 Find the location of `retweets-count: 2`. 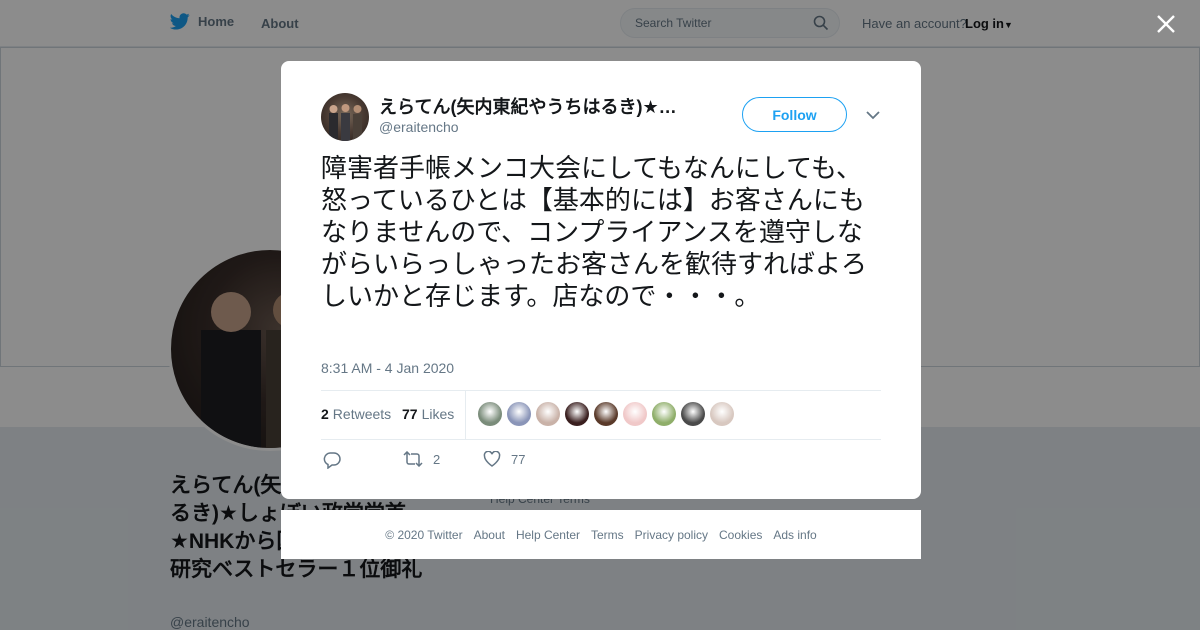

retweets-count: 2 is located at coordinates (325, 414).